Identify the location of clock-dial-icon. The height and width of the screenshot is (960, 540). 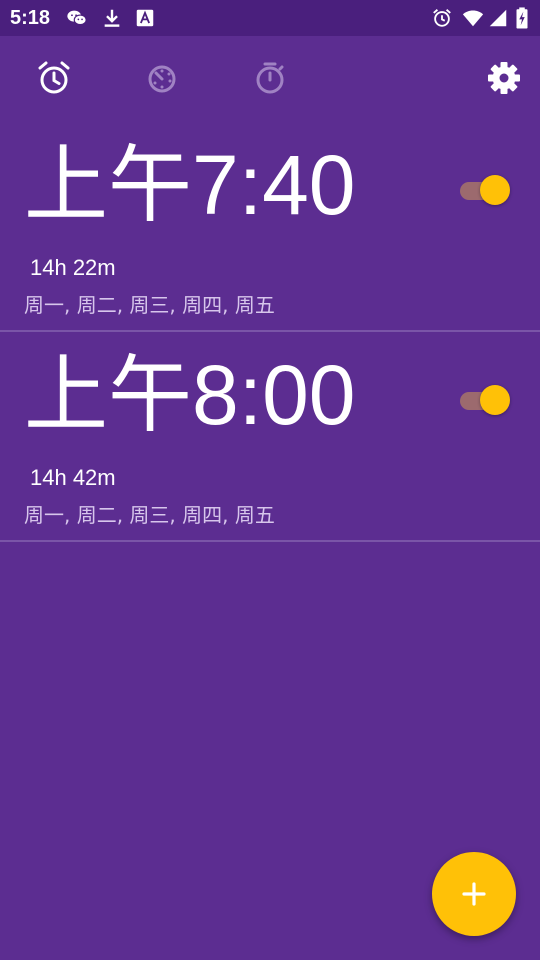
(162, 78).